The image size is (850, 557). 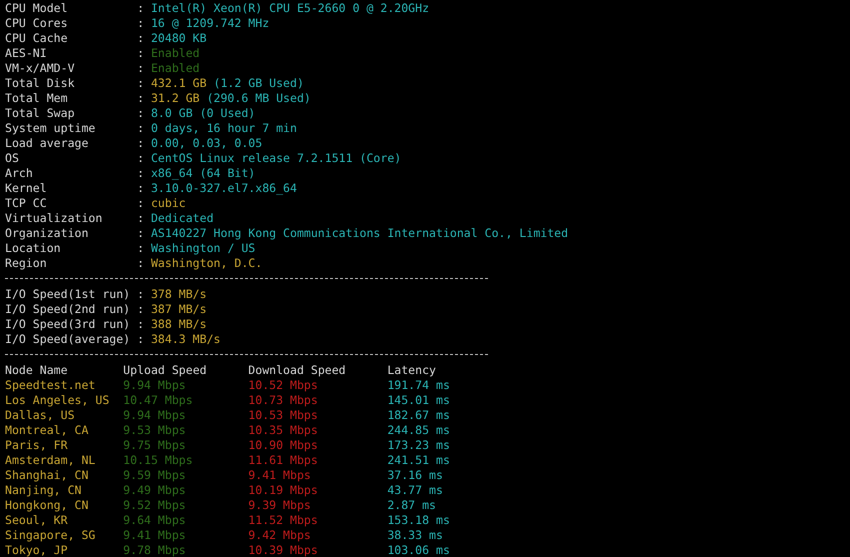 What do you see at coordinates (283, 460) in the screenshot?
I see `table-cell-text: 11.61 Mbps` at bounding box center [283, 460].